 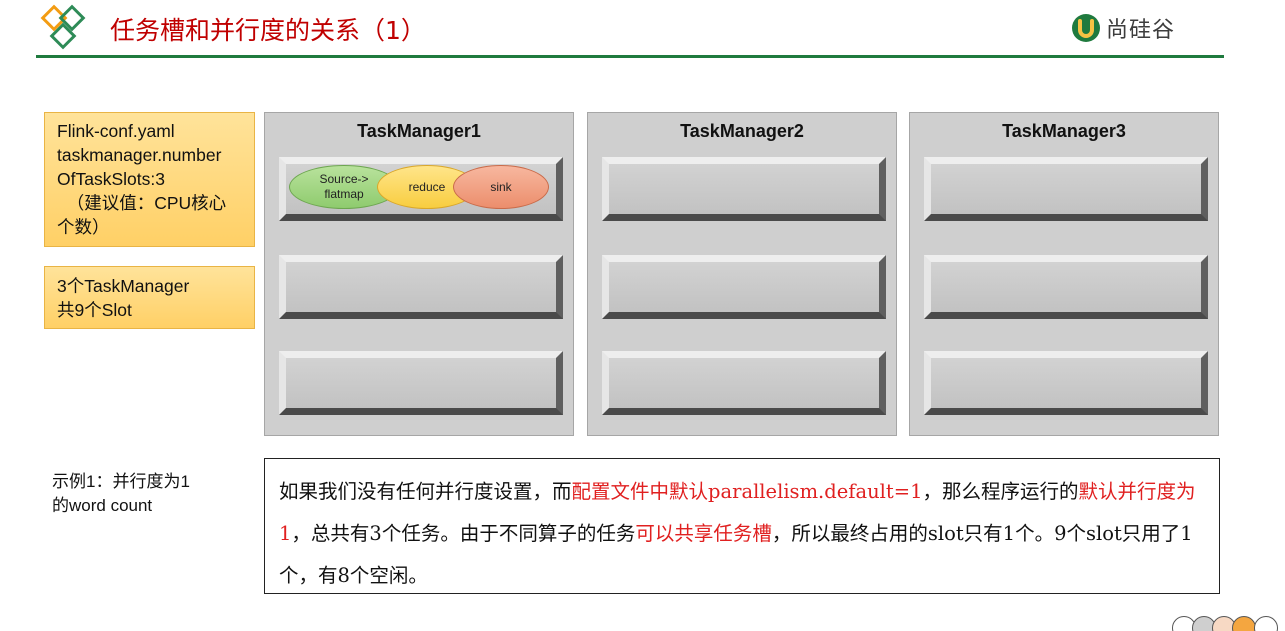 What do you see at coordinates (747, 491) in the screenshot?
I see `desc-highlight: 配置文件中默认parallelism.default=1` at bounding box center [747, 491].